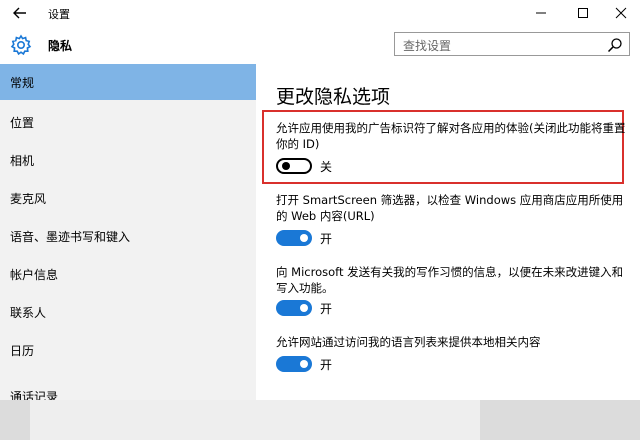 This screenshot has height=440, width=640. Describe the element at coordinates (128, 82) in the screenshot. I see `sidebar-item-general: 常规` at that location.